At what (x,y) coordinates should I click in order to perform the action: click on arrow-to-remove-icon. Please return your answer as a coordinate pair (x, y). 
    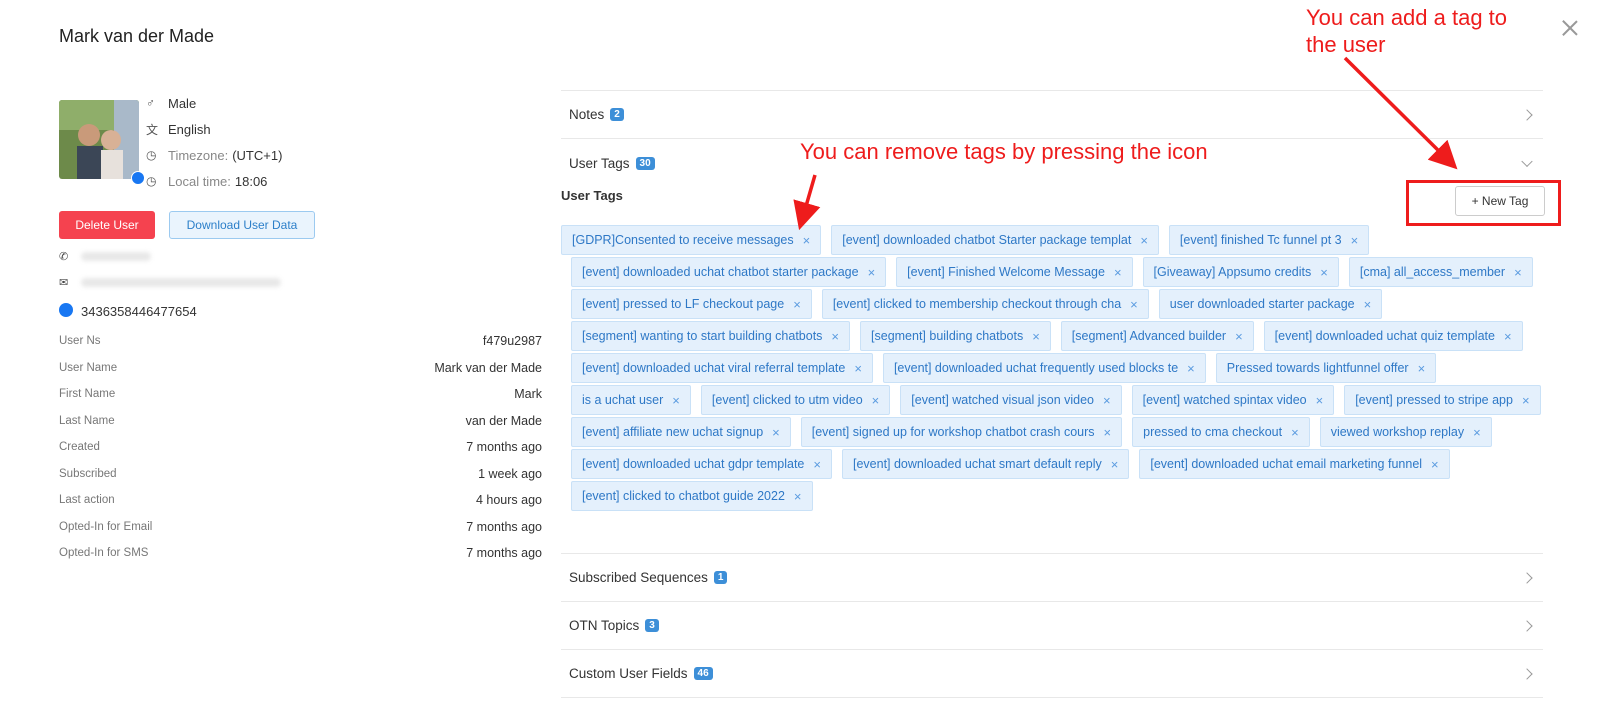
    Looking at the image, I should click on (807, 202).